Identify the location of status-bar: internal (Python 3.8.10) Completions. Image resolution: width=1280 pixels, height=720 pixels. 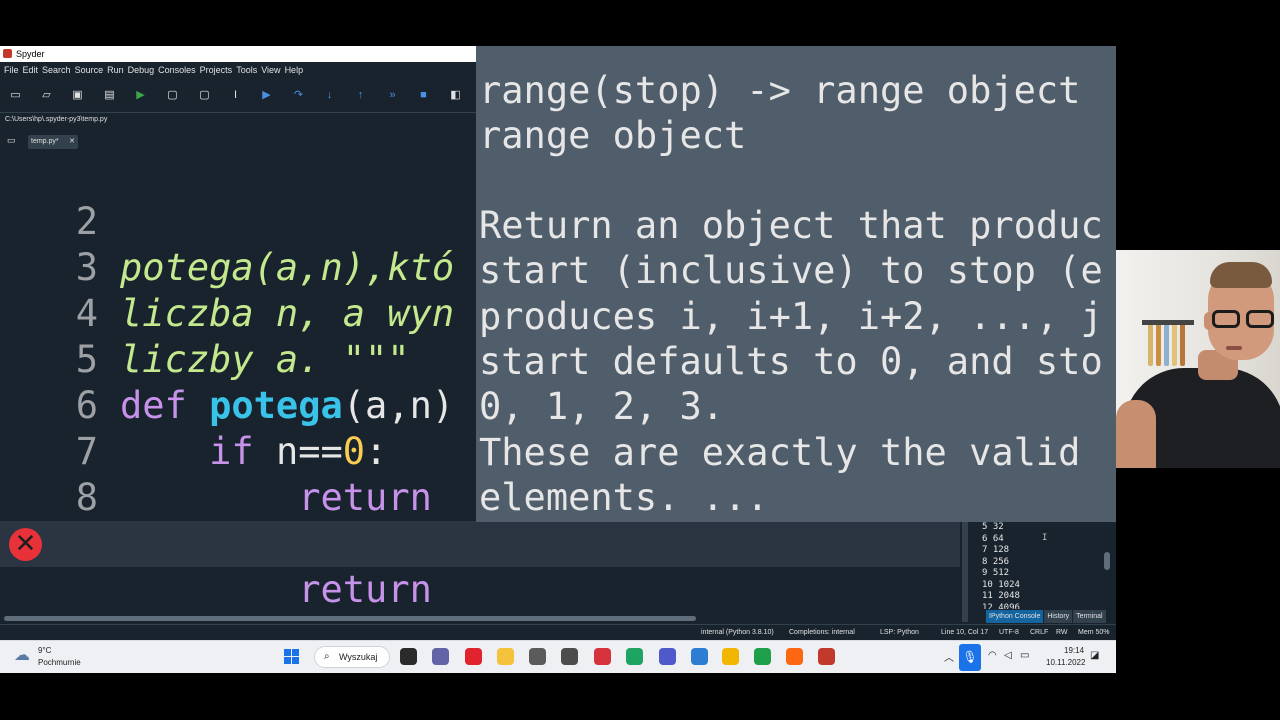
(558, 632).